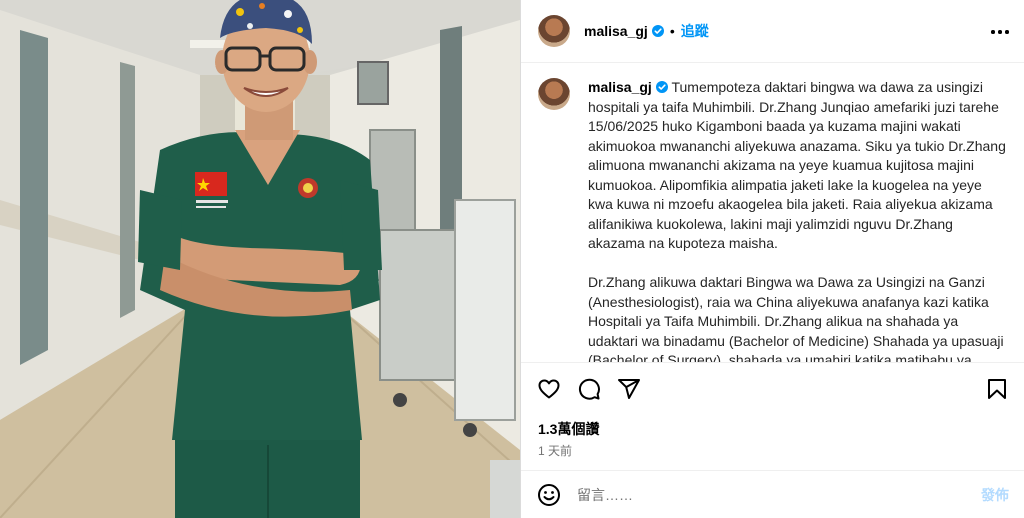 The image size is (1024, 518). What do you see at coordinates (629, 389) in the screenshot?
I see `share-icon` at bounding box center [629, 389].